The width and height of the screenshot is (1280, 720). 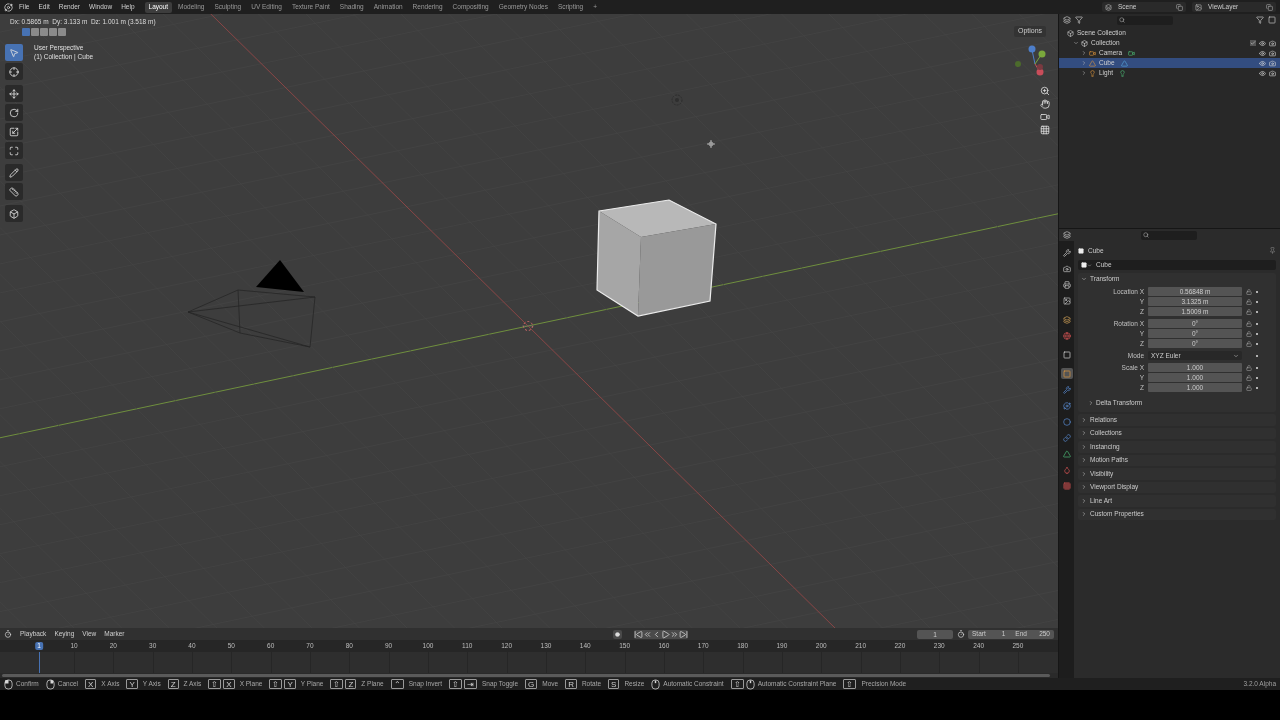 I want to click on layers-icon, so click(x=1066, y=319).